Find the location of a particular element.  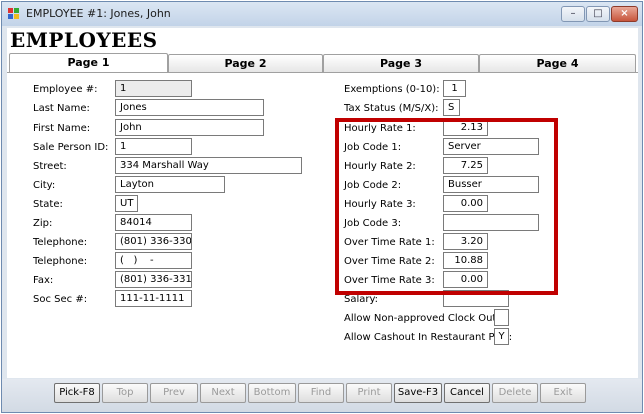

allow-non-approved-clock-outs-field is located at coordinates (501, 317).